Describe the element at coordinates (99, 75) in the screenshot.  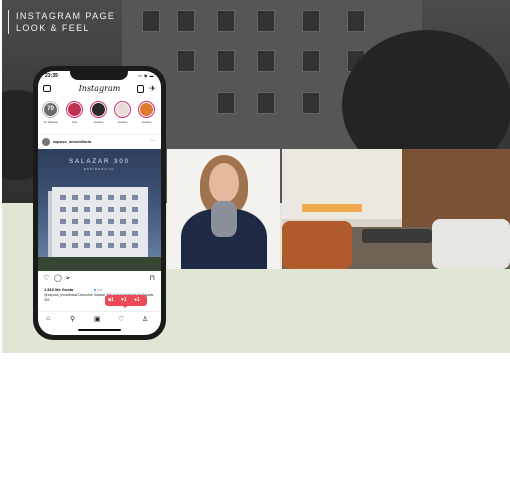
I see `phone-notch` at that location.